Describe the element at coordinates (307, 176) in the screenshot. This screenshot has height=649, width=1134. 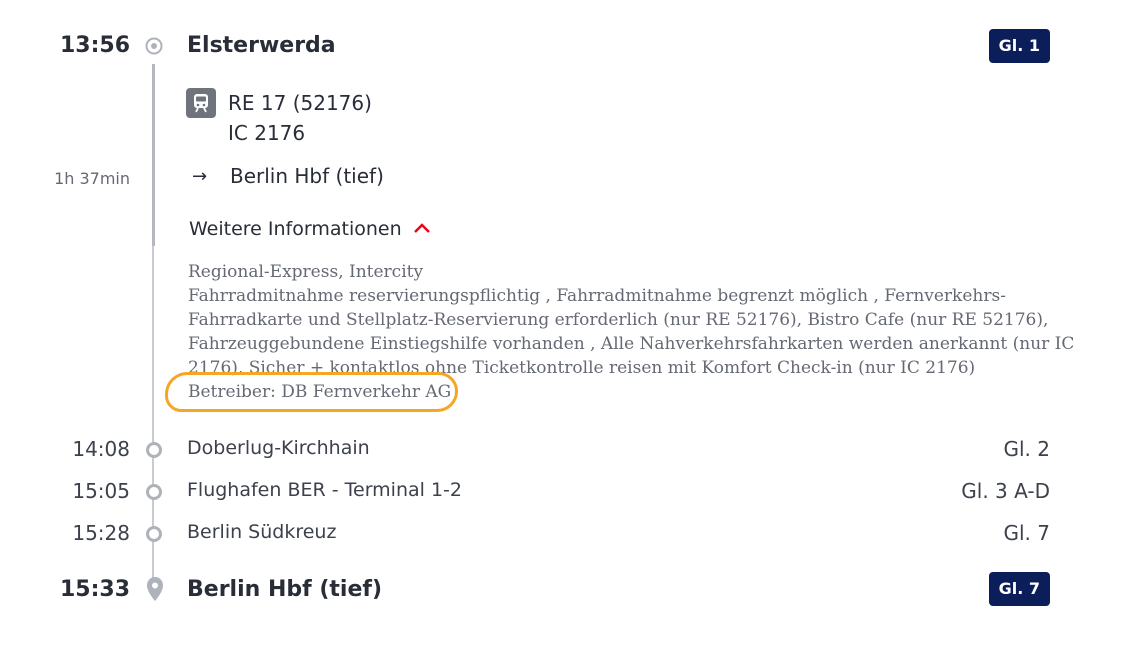
I see `train-direction: Berlin Hbf (tief)` at that location.